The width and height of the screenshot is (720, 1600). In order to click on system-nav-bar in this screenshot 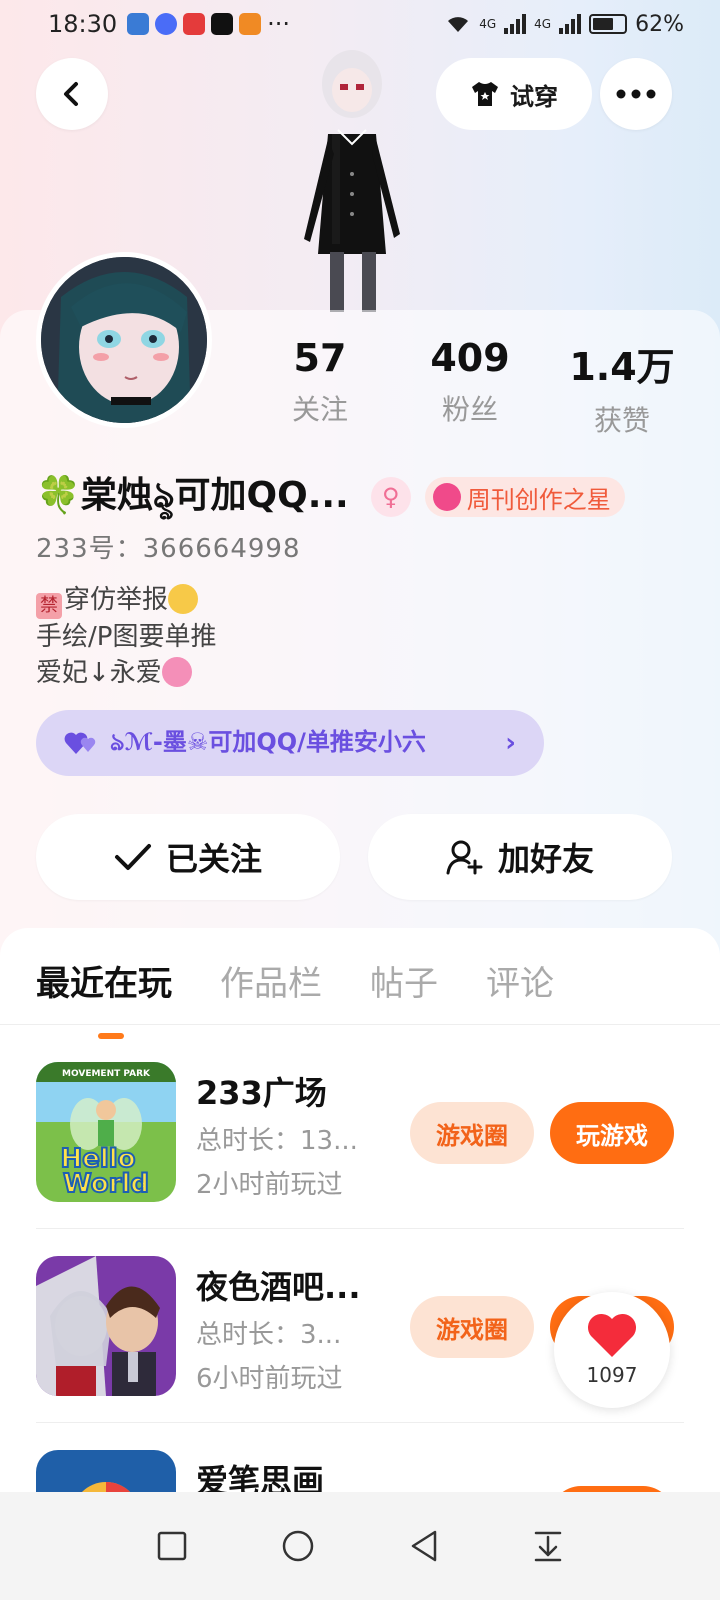, I will do `click(360, 1546)`.